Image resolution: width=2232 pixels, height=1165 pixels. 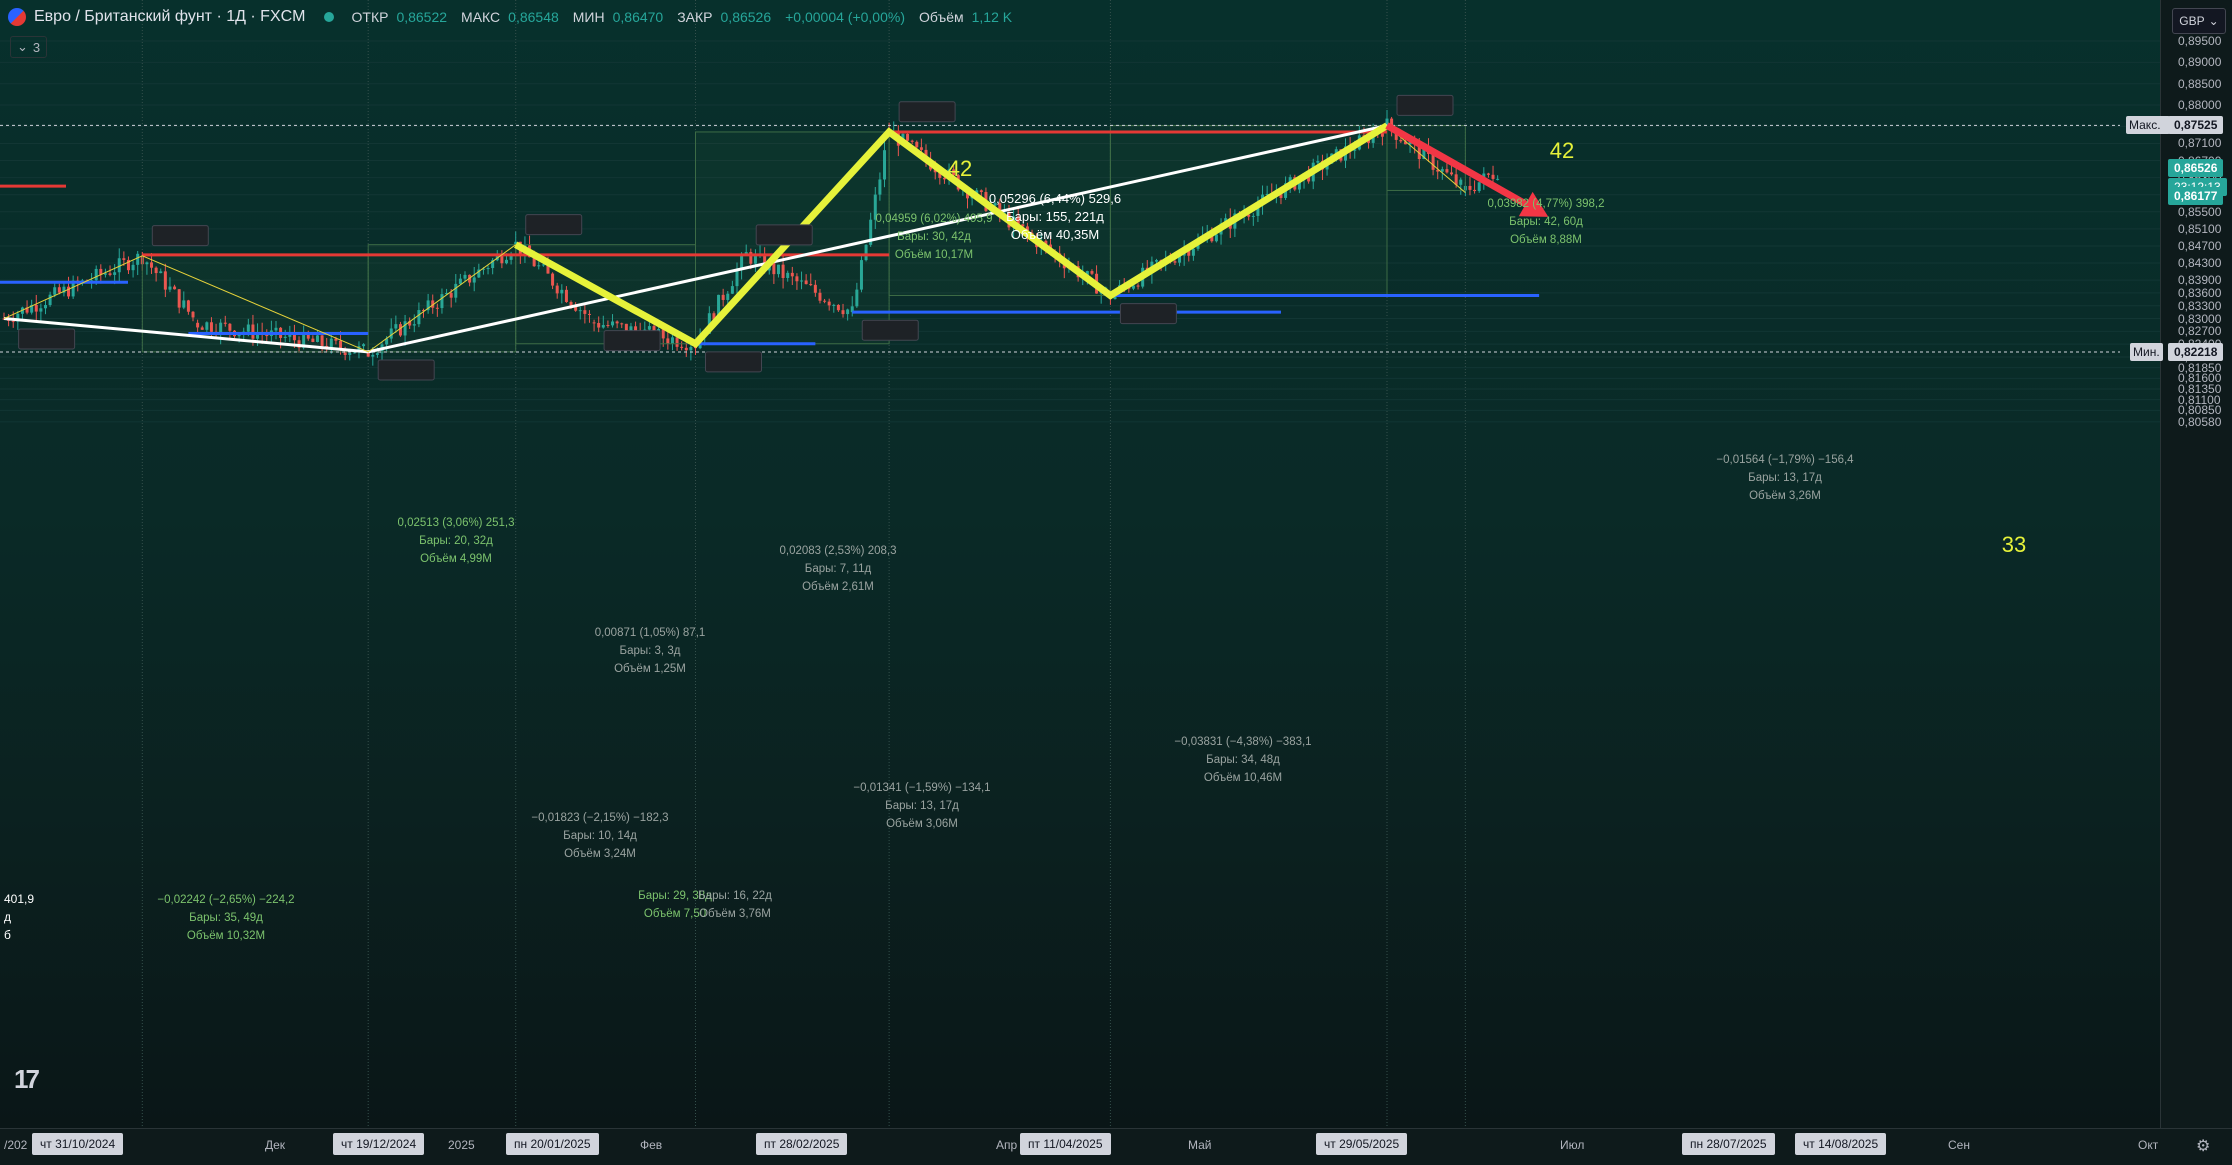 What do you see at coordinates (837, 551) in the screenshot?
I see `measurement-text: 0,02083 (2,53%) 208,3` at bounding box center [837, 551].